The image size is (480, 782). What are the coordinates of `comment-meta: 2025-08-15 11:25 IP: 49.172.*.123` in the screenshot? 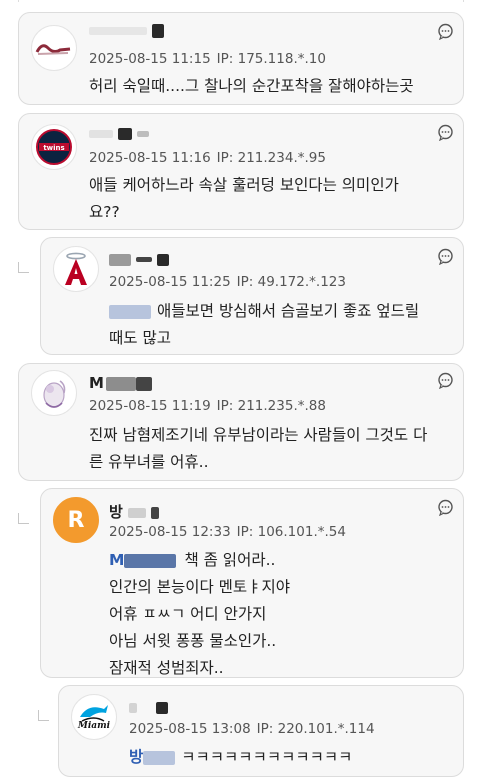 It's located at (227, 282).